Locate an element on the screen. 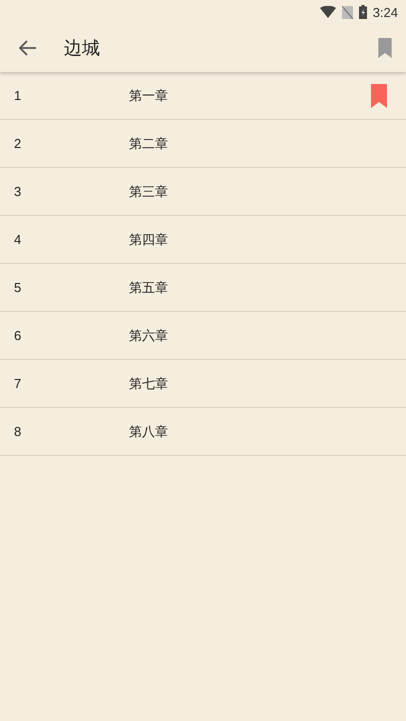 The width and height of the screenshot is (406, 721). chapter-title: 第七章 is located at coordinates (149, 384).